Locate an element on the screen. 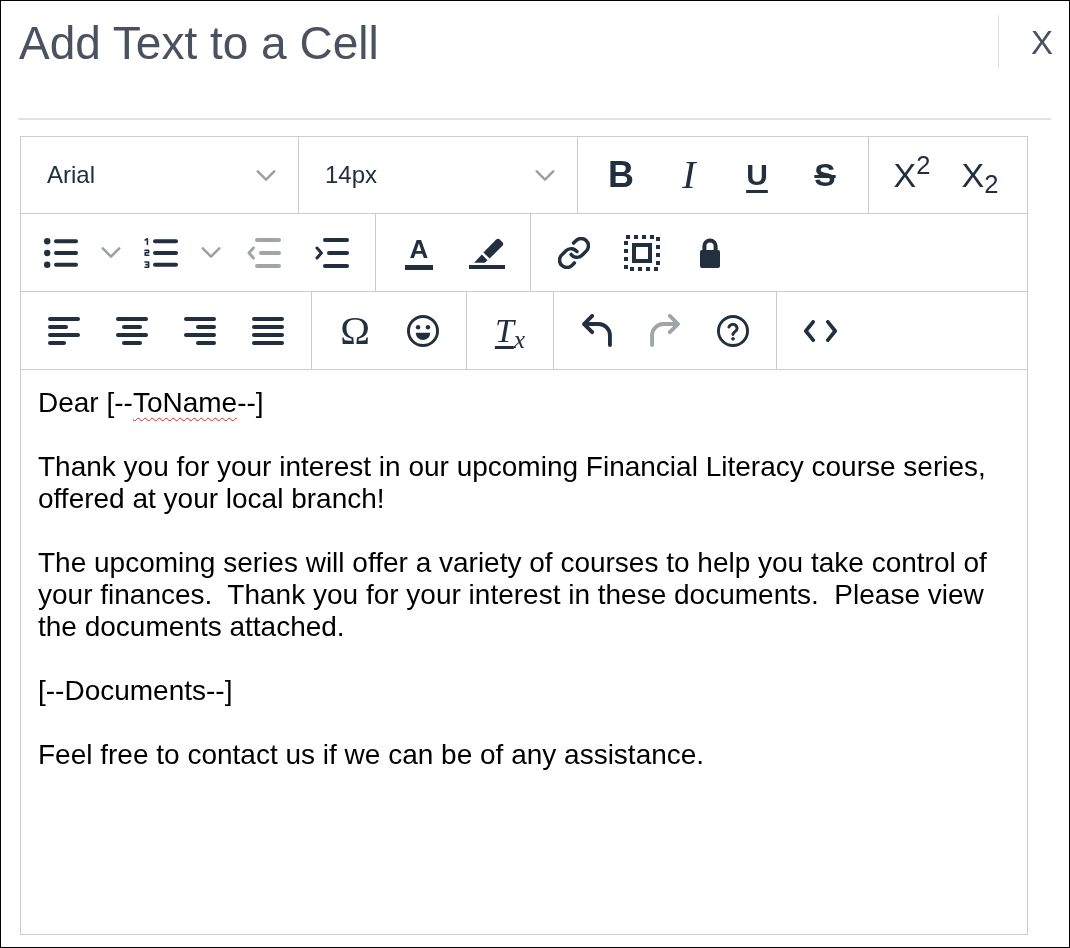 Image resolution: width=1070 pixels, height=948 pixels. italic-button: I is located at coordinates (689, 175).